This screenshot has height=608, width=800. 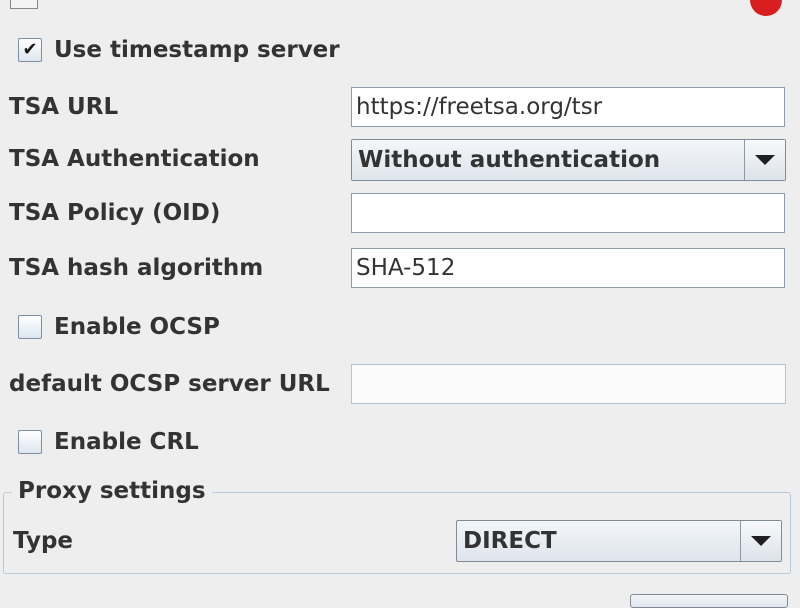 I want to click on proxy-type-select: DIRECT, so click(x=619, y=541).